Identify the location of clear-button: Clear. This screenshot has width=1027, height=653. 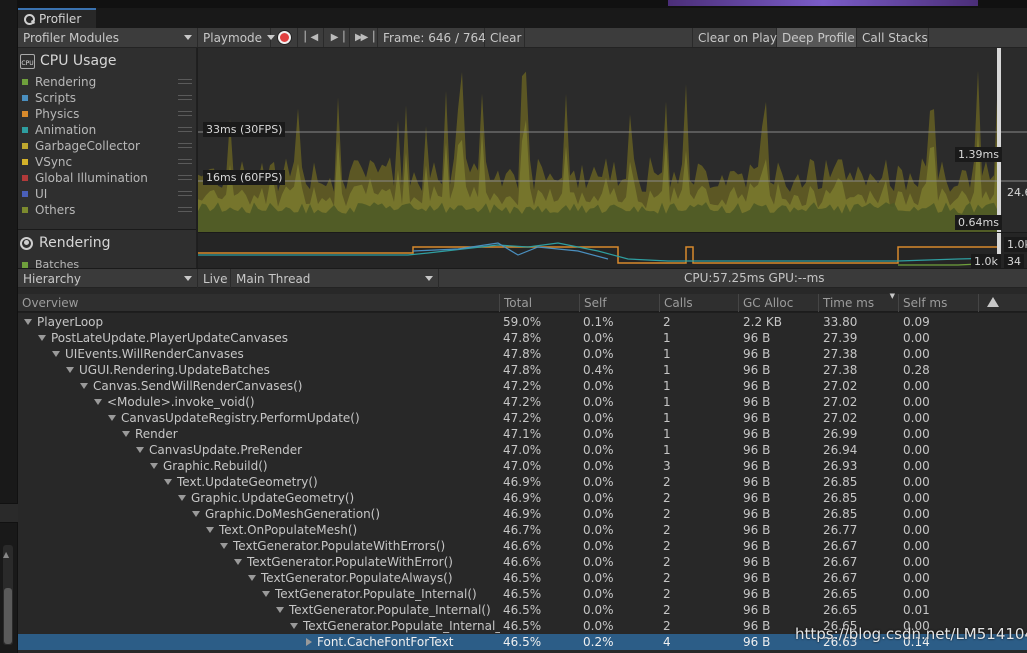
(505, 37).